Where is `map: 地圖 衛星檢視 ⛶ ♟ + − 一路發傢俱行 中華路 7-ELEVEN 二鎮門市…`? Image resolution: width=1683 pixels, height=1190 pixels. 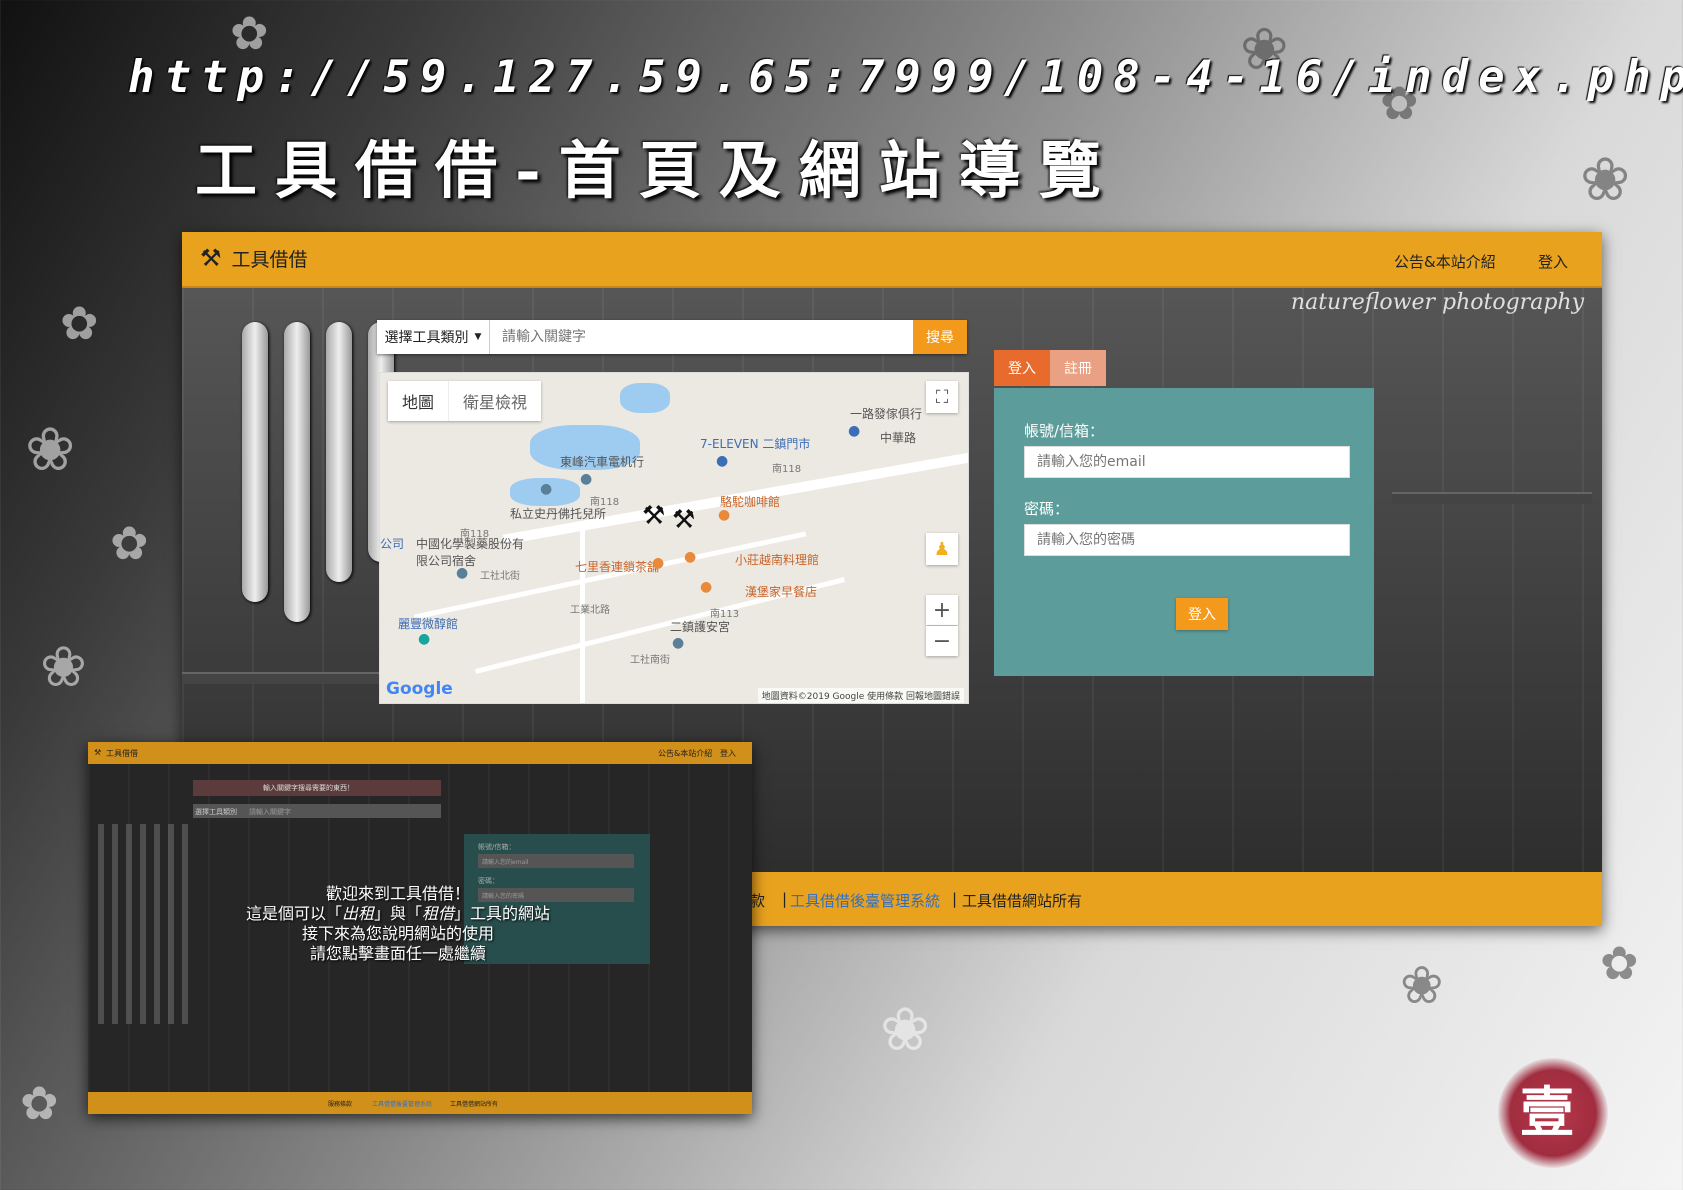 map: 地圖 衛星檢視 ⛶ ♟ + − 一路發傢俱行 中華路 7-ELEVEN 二鎮門市… is located at coordinates (674, 538).